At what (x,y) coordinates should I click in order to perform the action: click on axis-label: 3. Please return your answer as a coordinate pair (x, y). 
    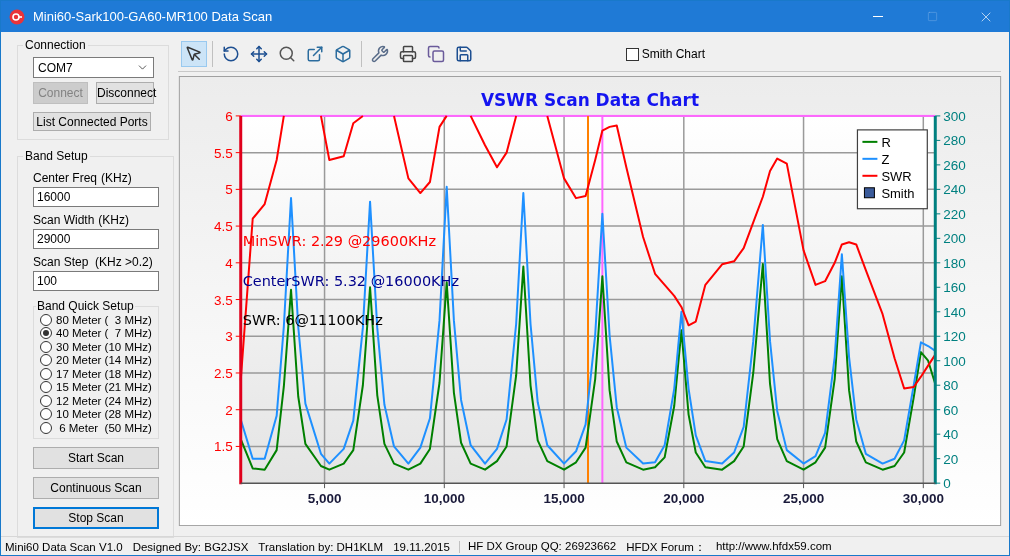
    Looking at the image, I should click on (229, 337).